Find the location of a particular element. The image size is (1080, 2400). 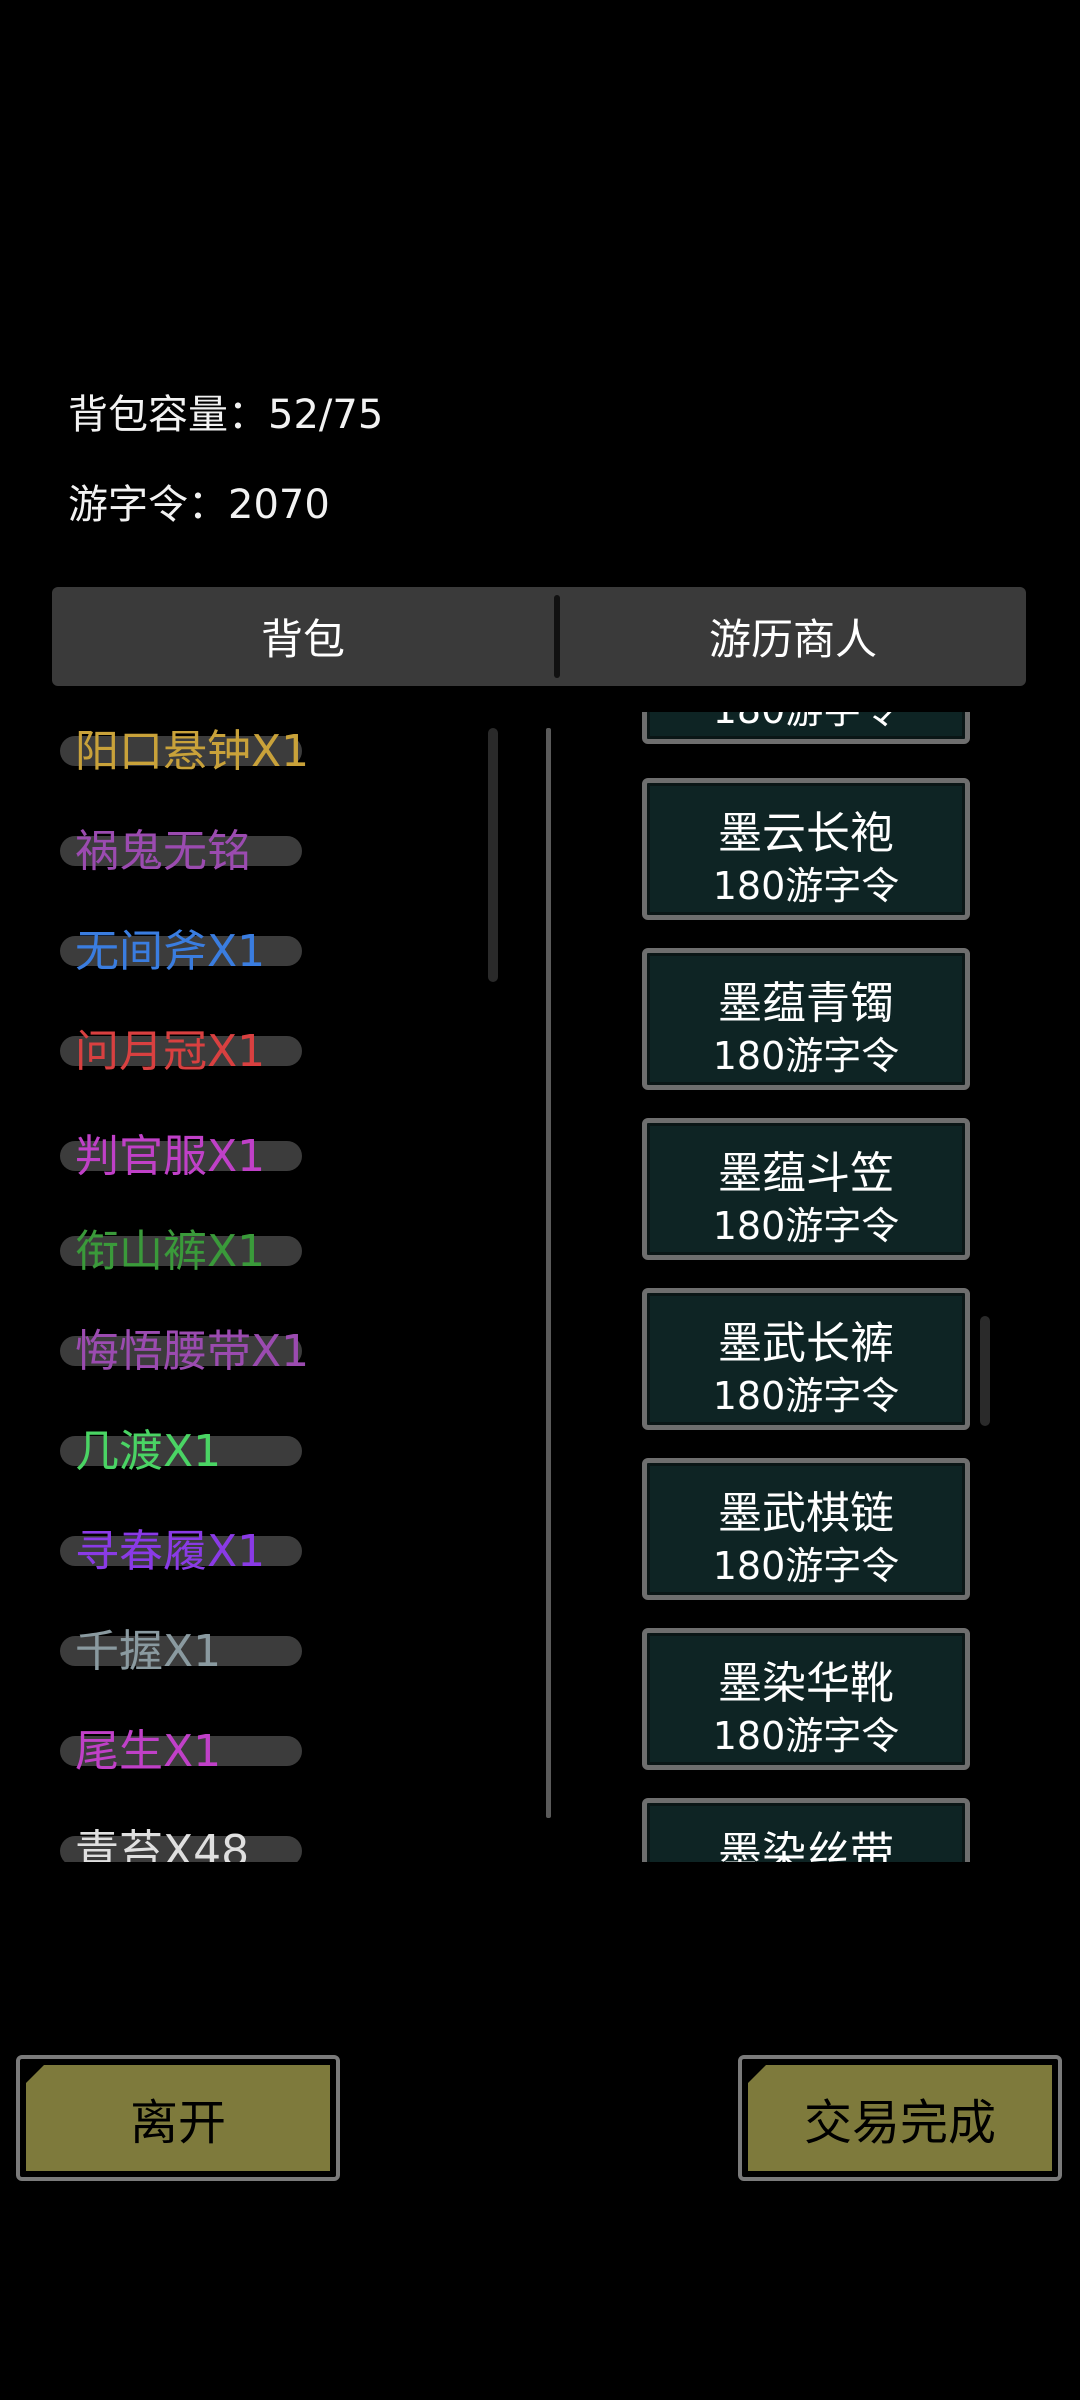

merchant-item-card: 180游字令 is located at coordinates (806, 728).